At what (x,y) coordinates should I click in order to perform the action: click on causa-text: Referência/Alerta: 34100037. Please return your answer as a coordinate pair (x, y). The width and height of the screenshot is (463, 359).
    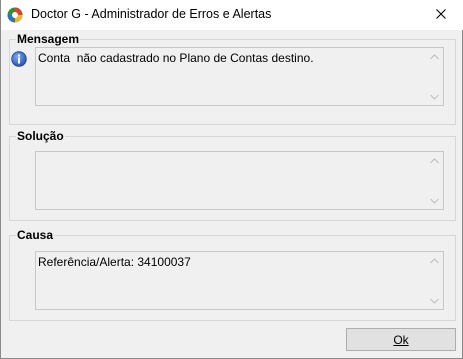
    Looking at the image, I should click on (114, 262).